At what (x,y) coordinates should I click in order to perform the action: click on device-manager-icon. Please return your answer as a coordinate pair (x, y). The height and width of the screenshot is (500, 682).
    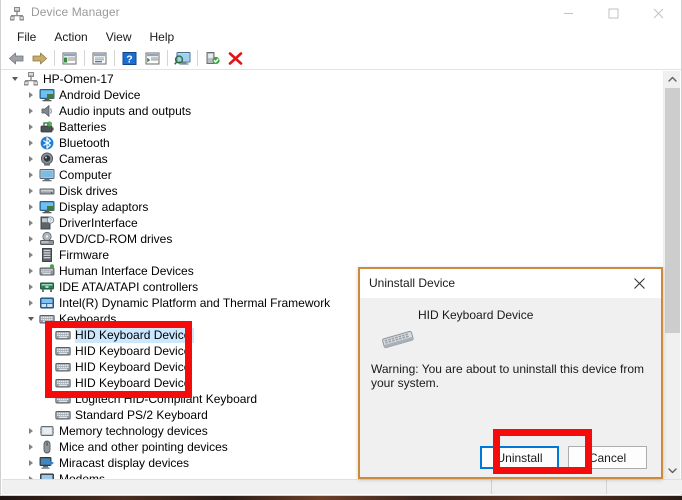
    Looking at the image, I should click on (17, 14).